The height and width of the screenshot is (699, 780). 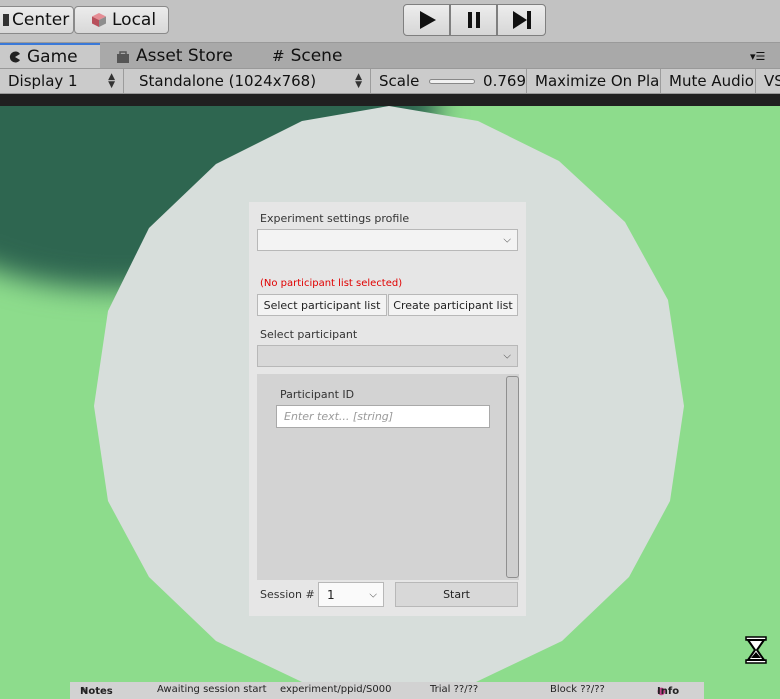 I want to click on play-icon, so click(x=427, y=20).